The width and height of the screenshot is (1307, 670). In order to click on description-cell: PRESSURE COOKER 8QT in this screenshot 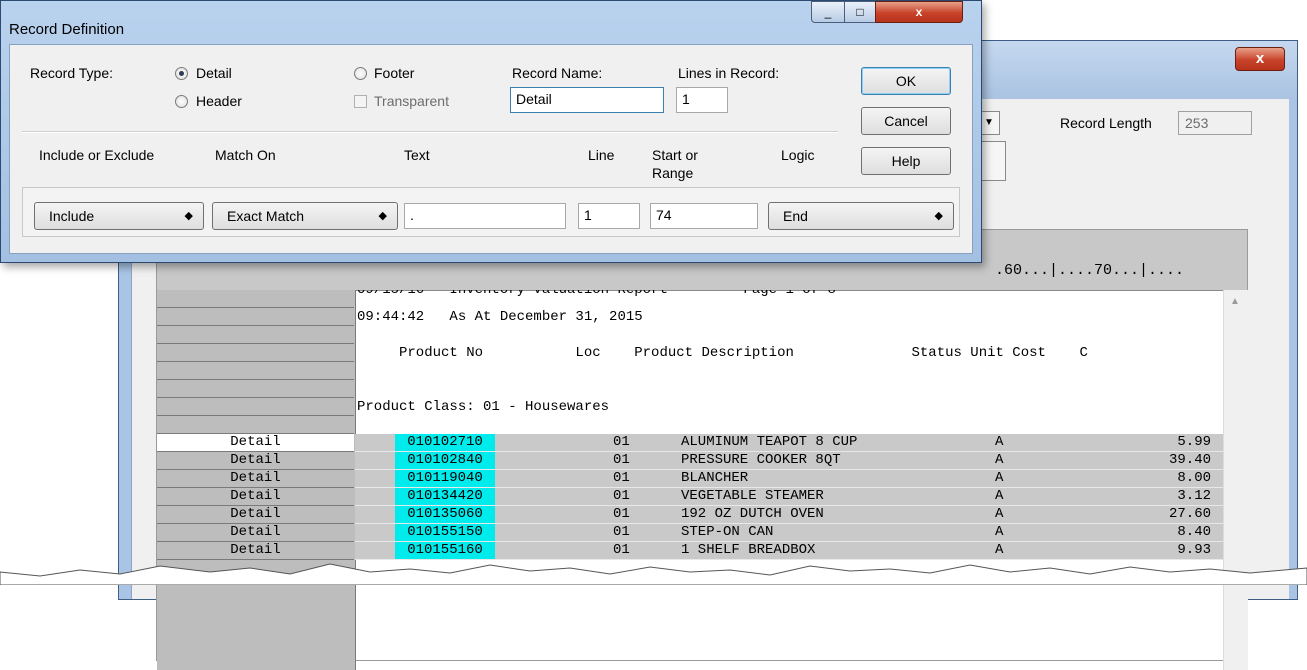, I will do `click(761, 460)`.